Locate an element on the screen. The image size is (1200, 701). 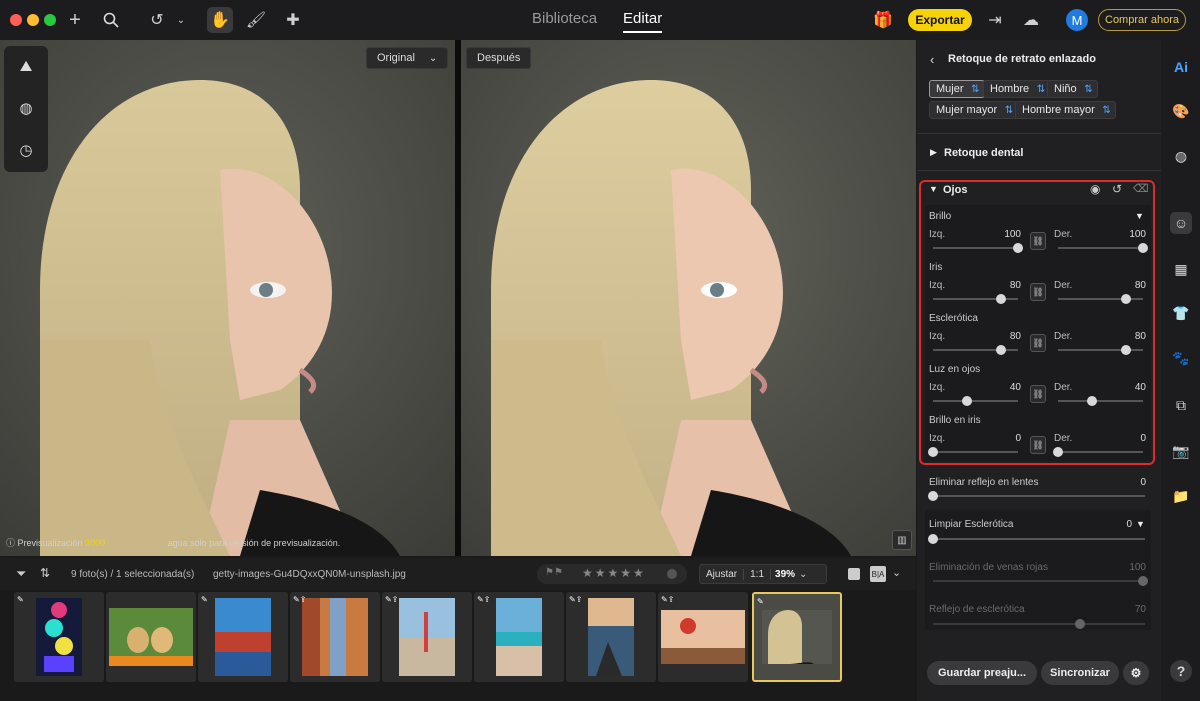
avatar: M is located at coordinates (1077, 20).